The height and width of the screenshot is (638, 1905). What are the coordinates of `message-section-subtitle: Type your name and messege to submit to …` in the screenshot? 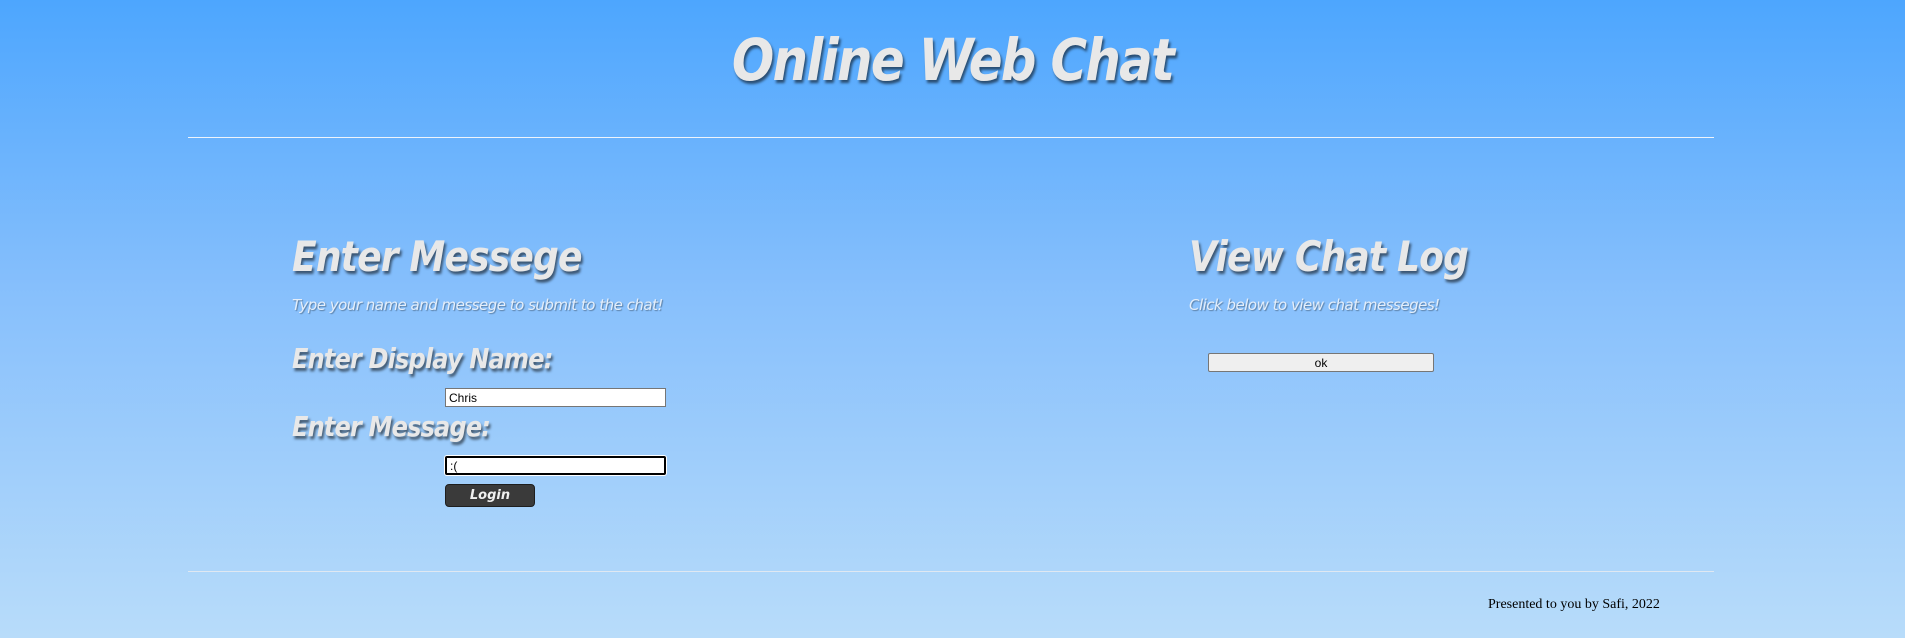 It's located at (477, 305).